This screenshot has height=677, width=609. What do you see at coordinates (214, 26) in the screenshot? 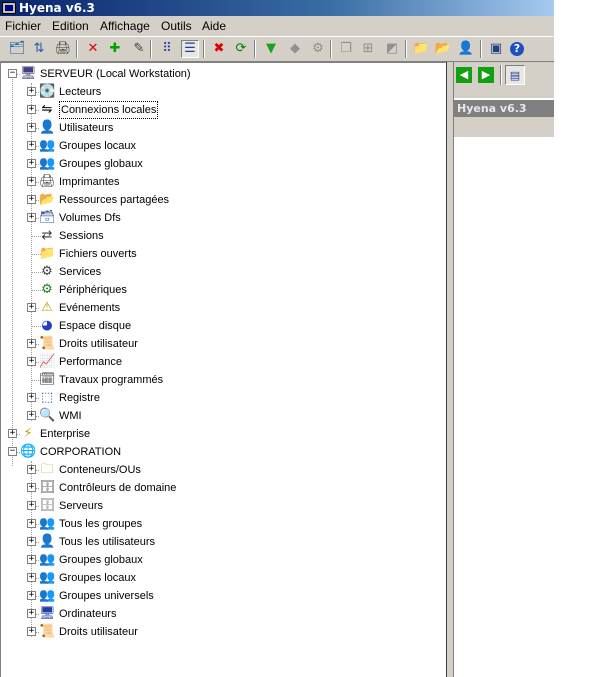
I see `menu-aide: Aide` at bounding box center [214, 26].